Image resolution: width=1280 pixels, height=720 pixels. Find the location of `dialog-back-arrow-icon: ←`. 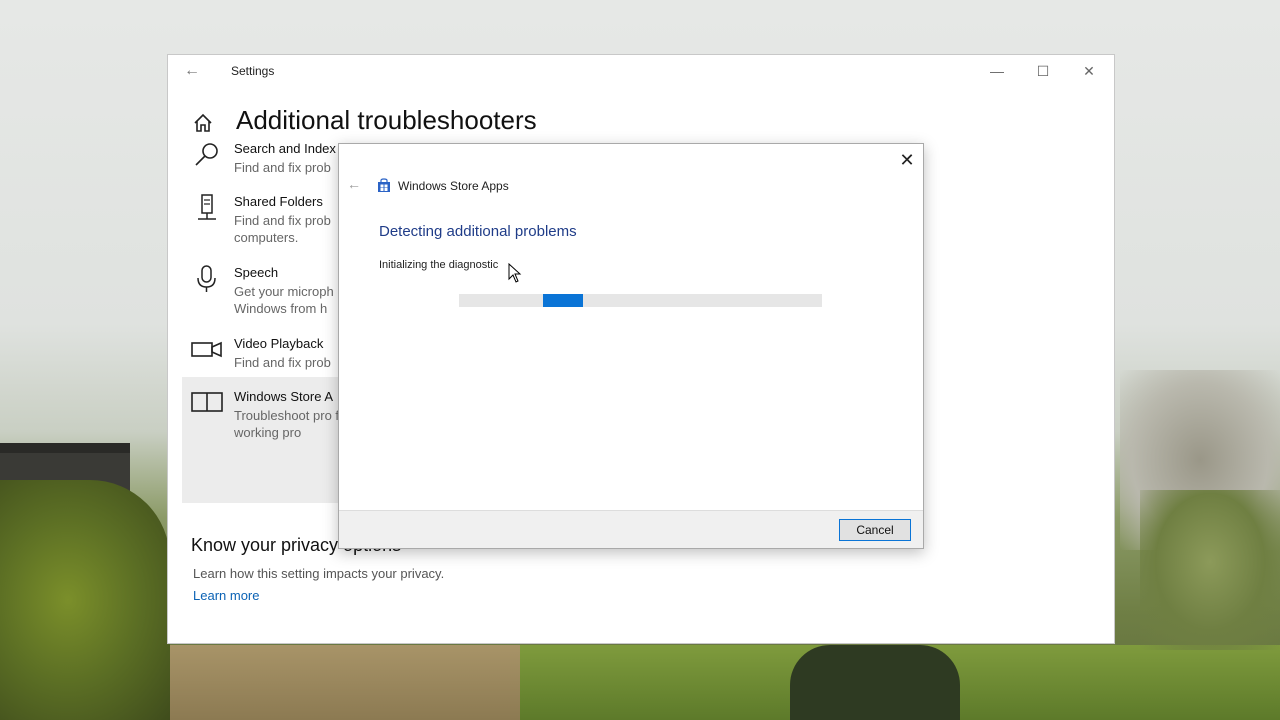

dialog-back-arrow-icon: ← is located at coordinates (354, 184).